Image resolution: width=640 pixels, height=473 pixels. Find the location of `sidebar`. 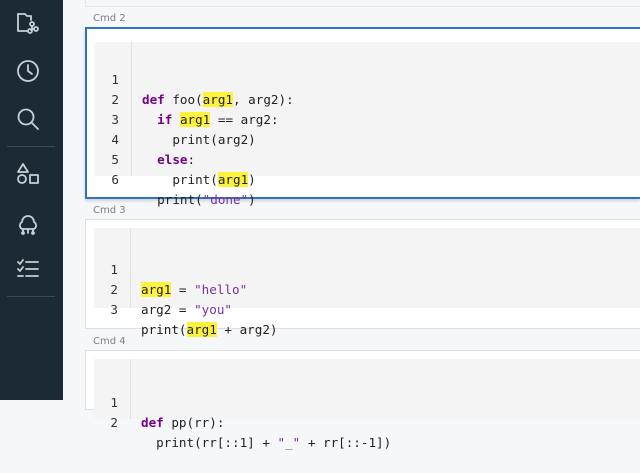

sidebar is located at coordinates (31, 200).